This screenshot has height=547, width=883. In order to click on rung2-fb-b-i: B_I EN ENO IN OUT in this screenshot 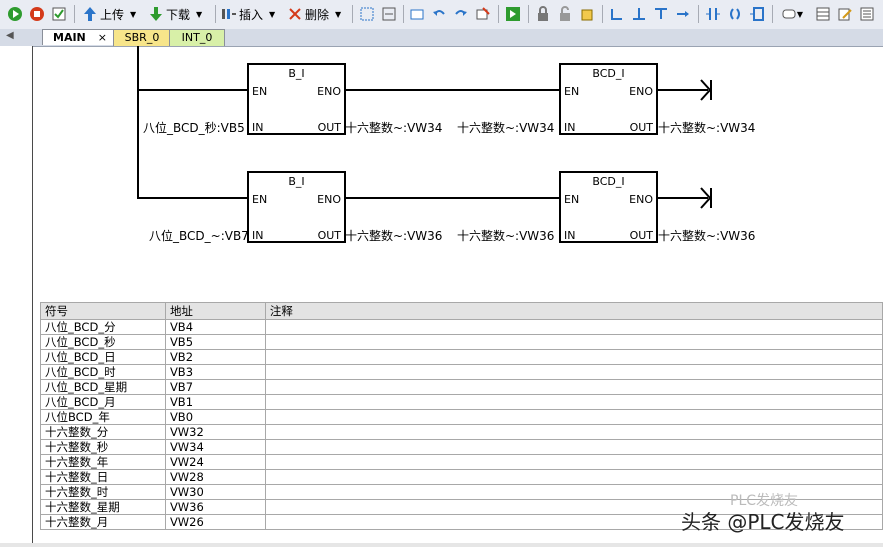, I will do `click(296, 207)`.